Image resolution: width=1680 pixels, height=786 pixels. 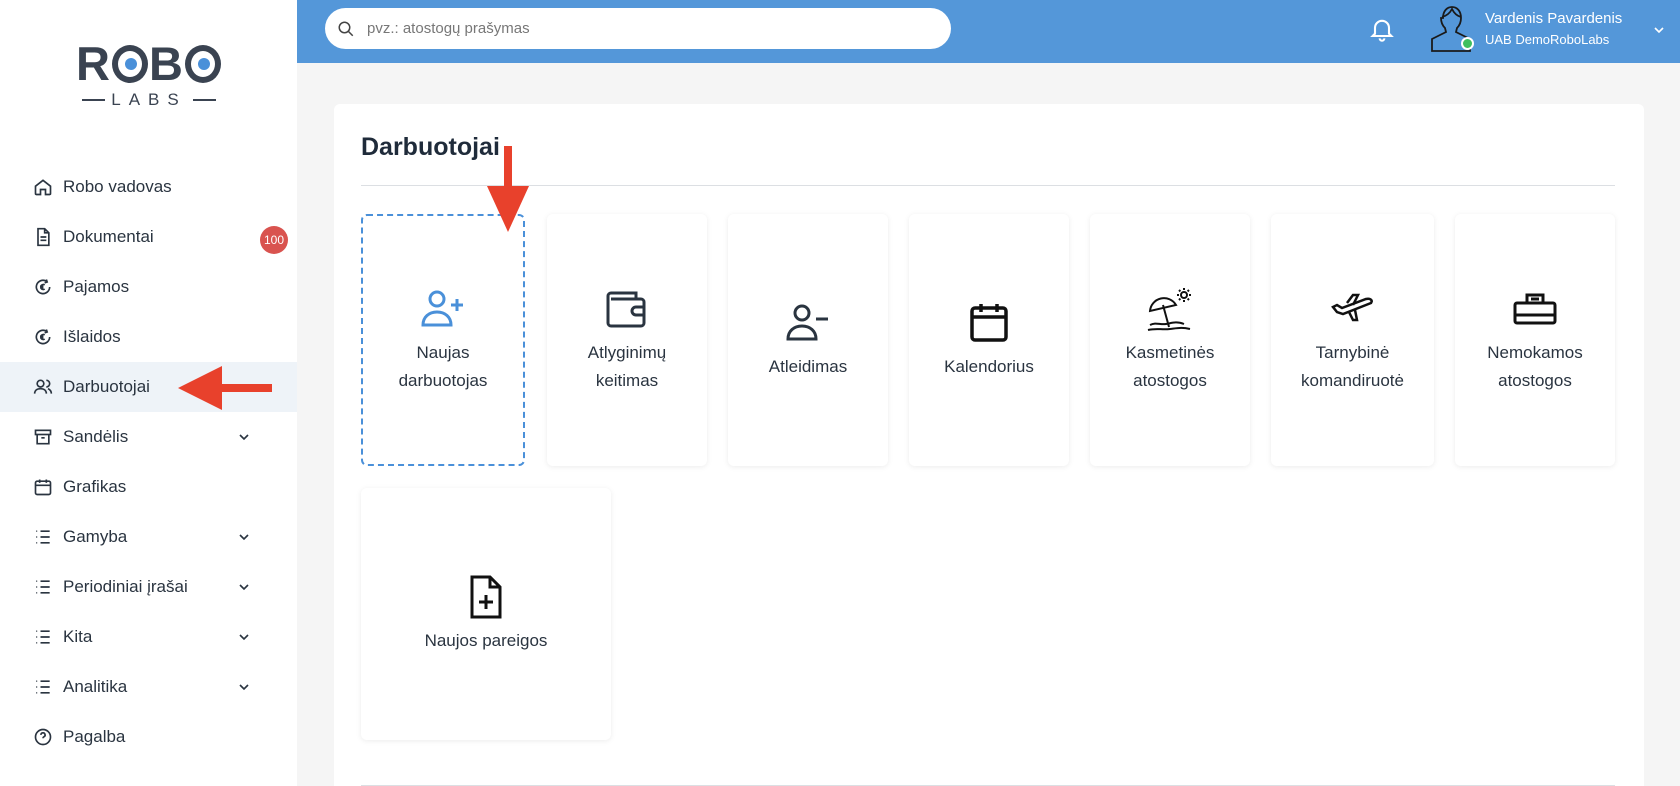 What do you see at coordinates (96, 286) in the screenshot?
I see `sidebar-item-label: Pajamos` at bounding box center [96, 286].